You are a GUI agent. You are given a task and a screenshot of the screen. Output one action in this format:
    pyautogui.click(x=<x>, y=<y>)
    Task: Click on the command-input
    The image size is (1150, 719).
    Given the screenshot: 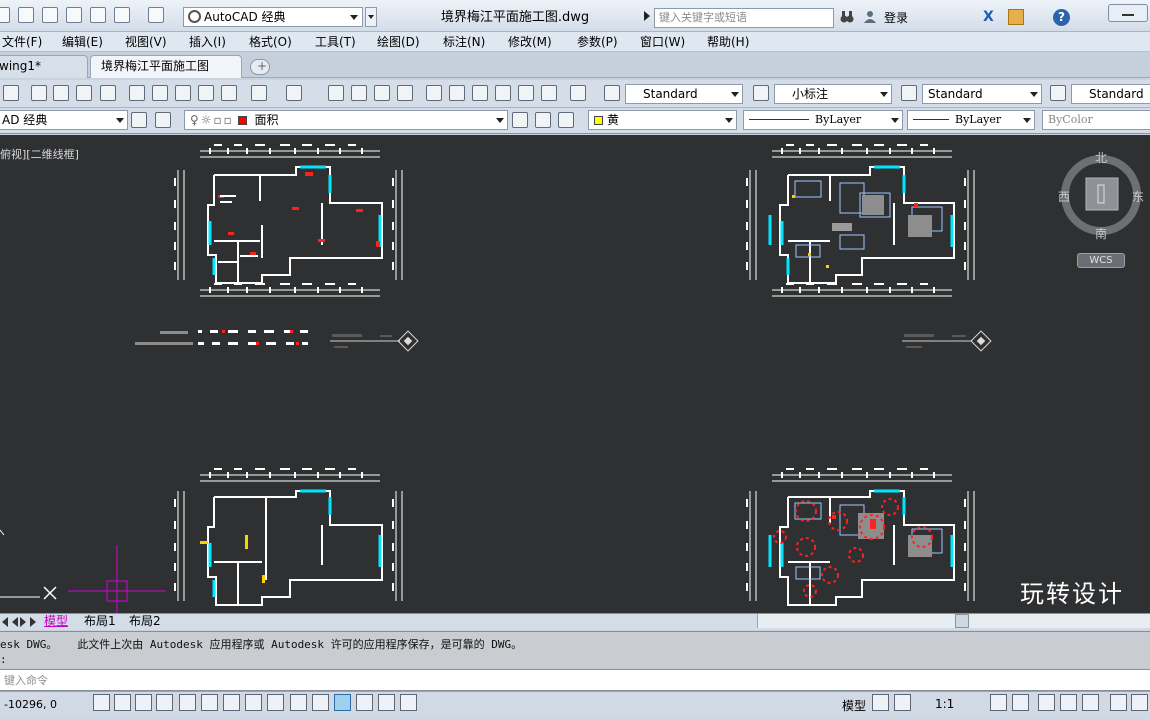 What is the action you would take?
    pyautogui.click(x=575, y=680)
    